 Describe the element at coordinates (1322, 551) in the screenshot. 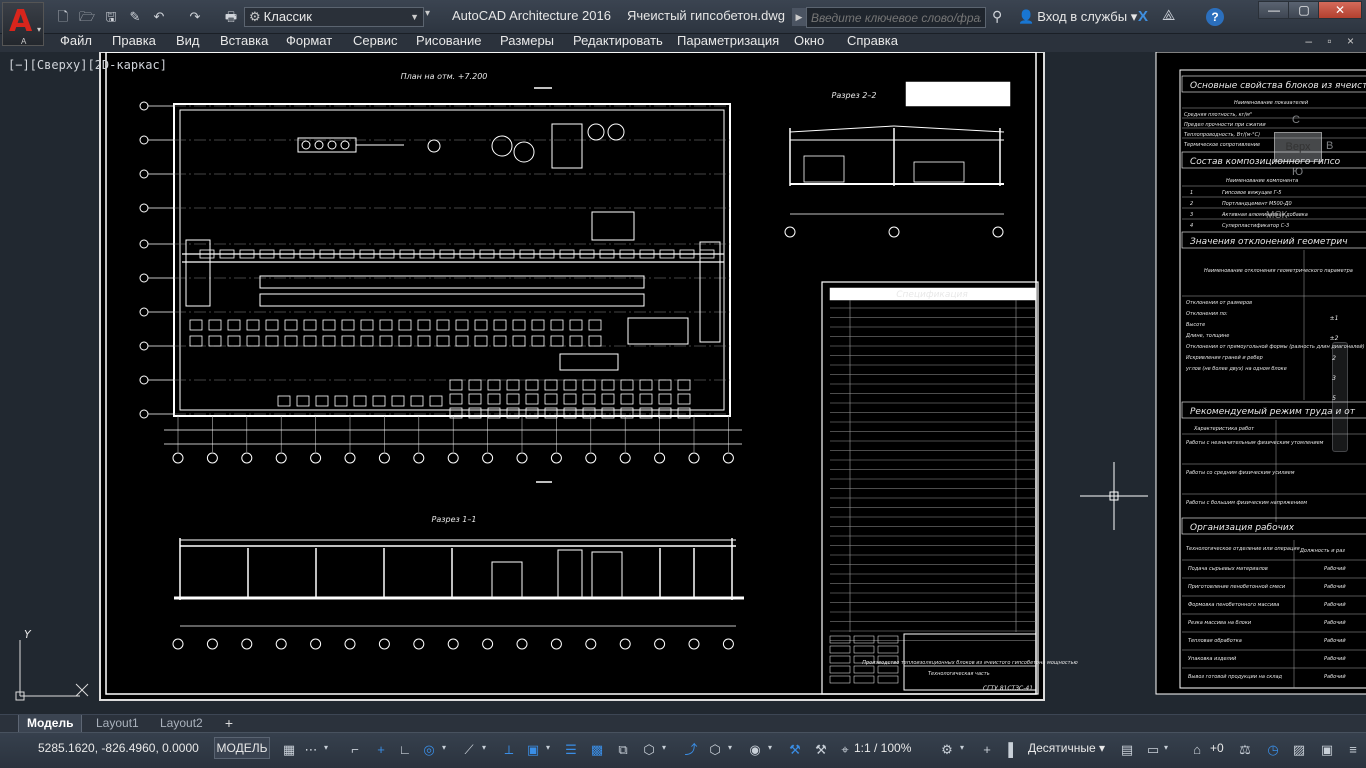

I see `org-col2: Должность и раз` at that location.